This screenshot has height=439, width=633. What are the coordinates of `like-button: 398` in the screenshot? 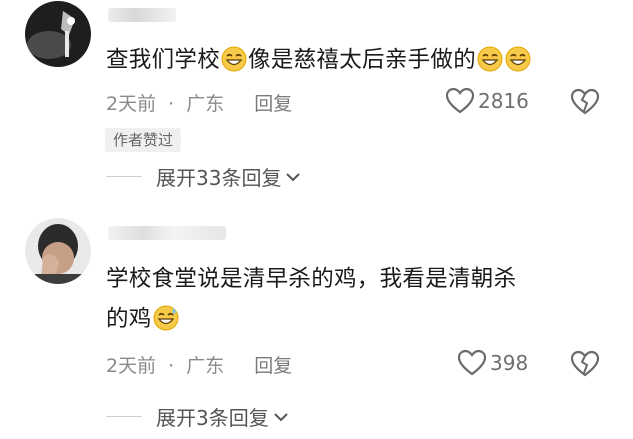 It's located at (493, 363).